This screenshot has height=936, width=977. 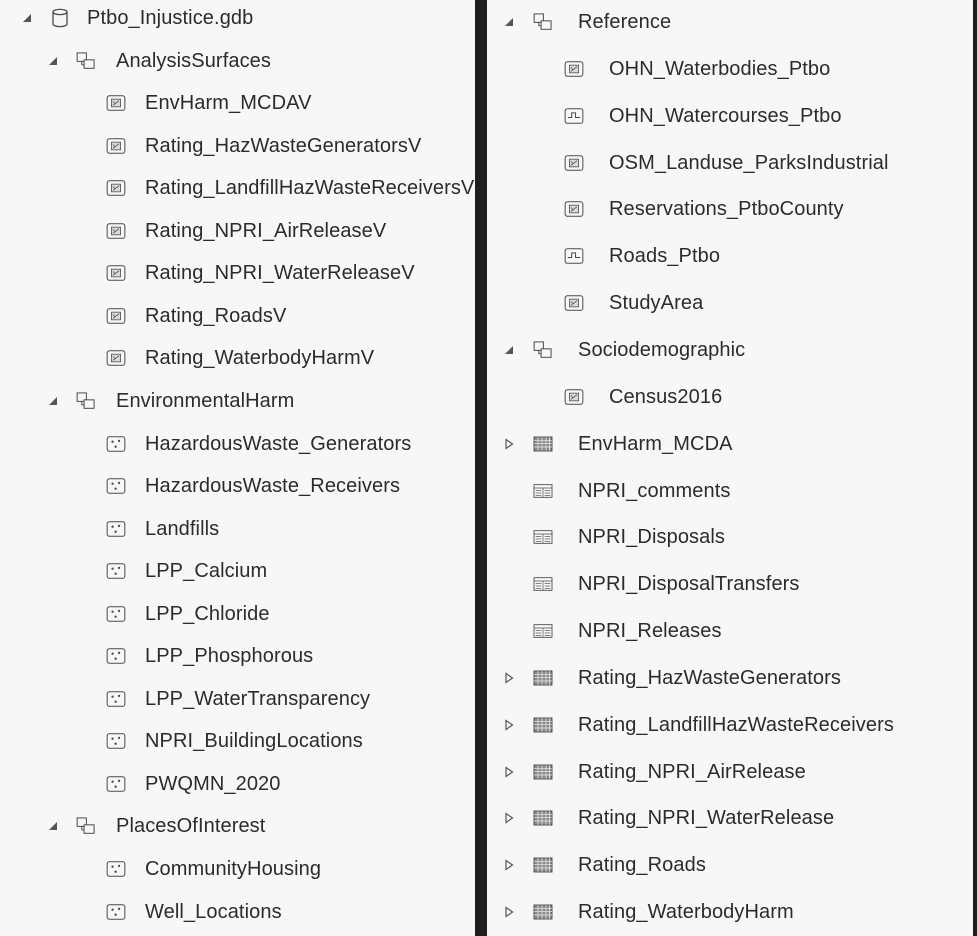 What do you see at coordinates (652, 537) in the screenshot?
I see `table-label: NPRI_Disposals` at bounding box center [652, 537].